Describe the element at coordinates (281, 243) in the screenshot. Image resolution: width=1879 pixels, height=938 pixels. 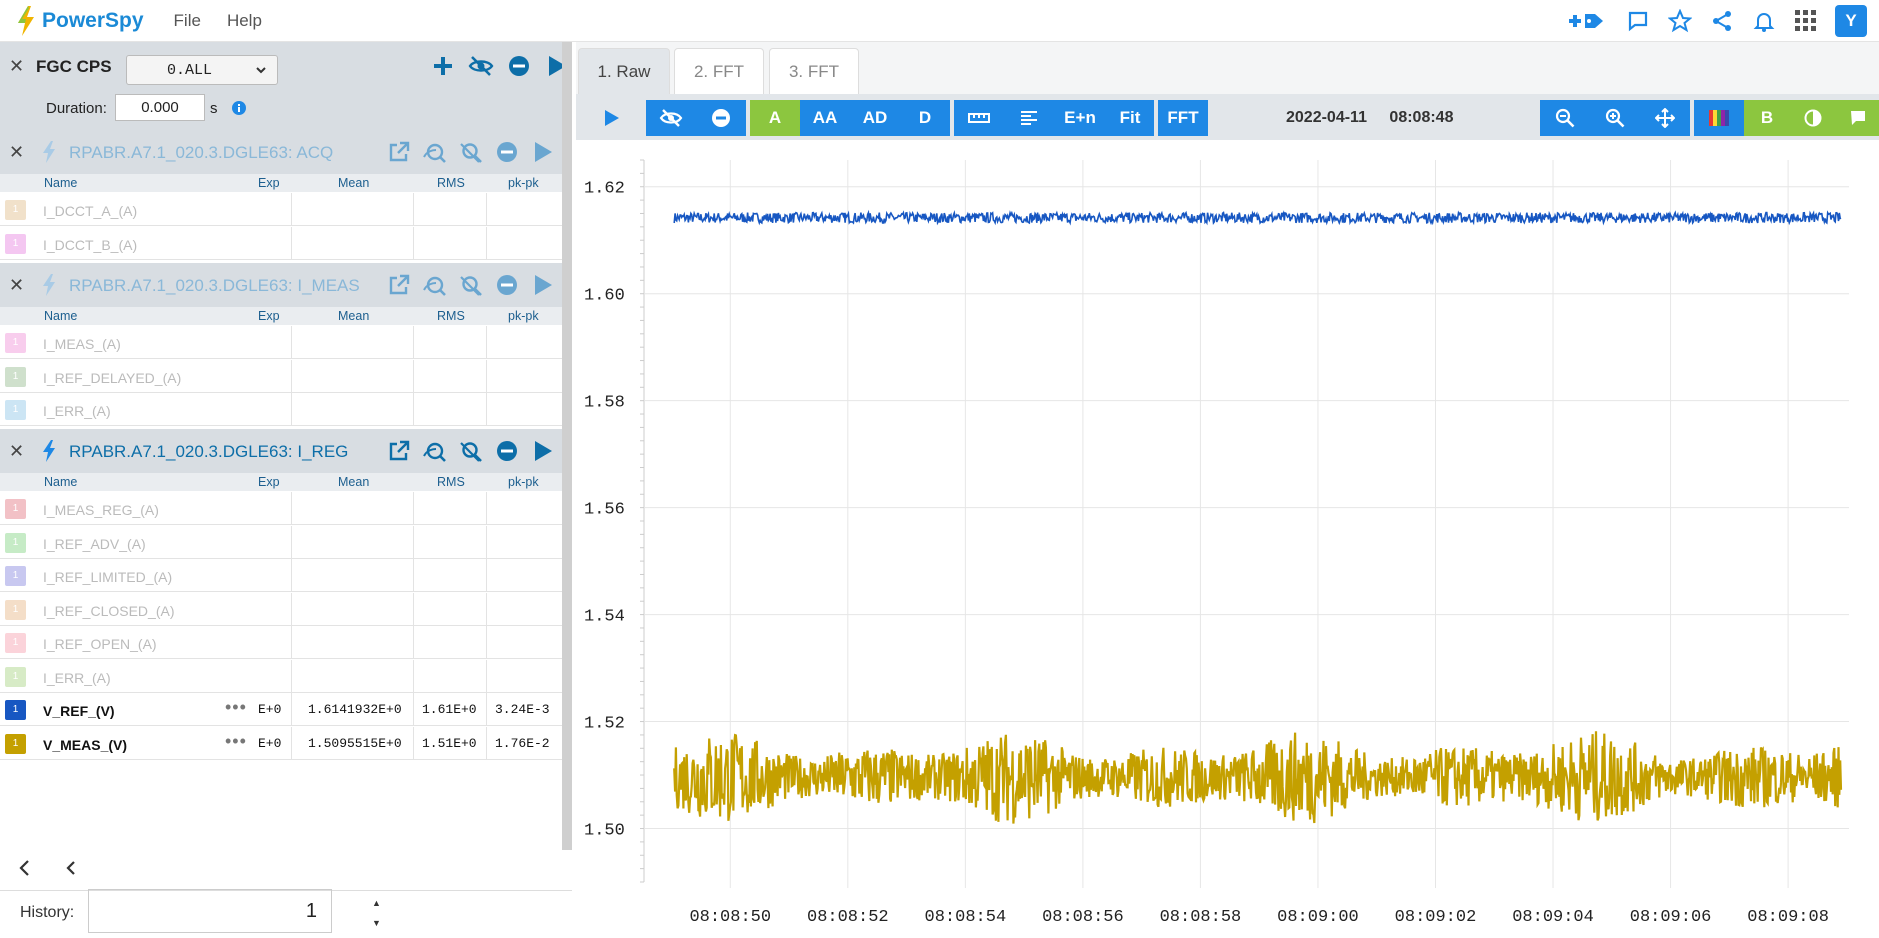
I see `signal-row: 1 I_DCCT_B_(A)` at that location.